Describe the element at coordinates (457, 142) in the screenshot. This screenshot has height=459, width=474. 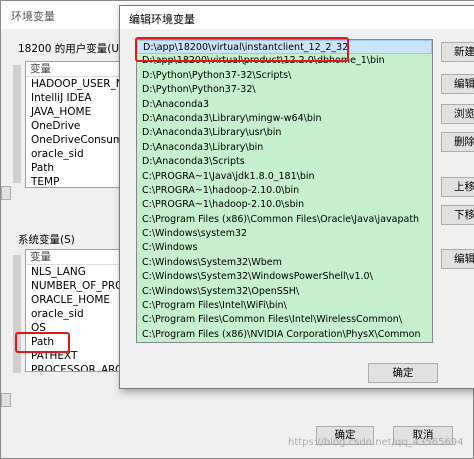
I see `delete-button: 删除` at that location.